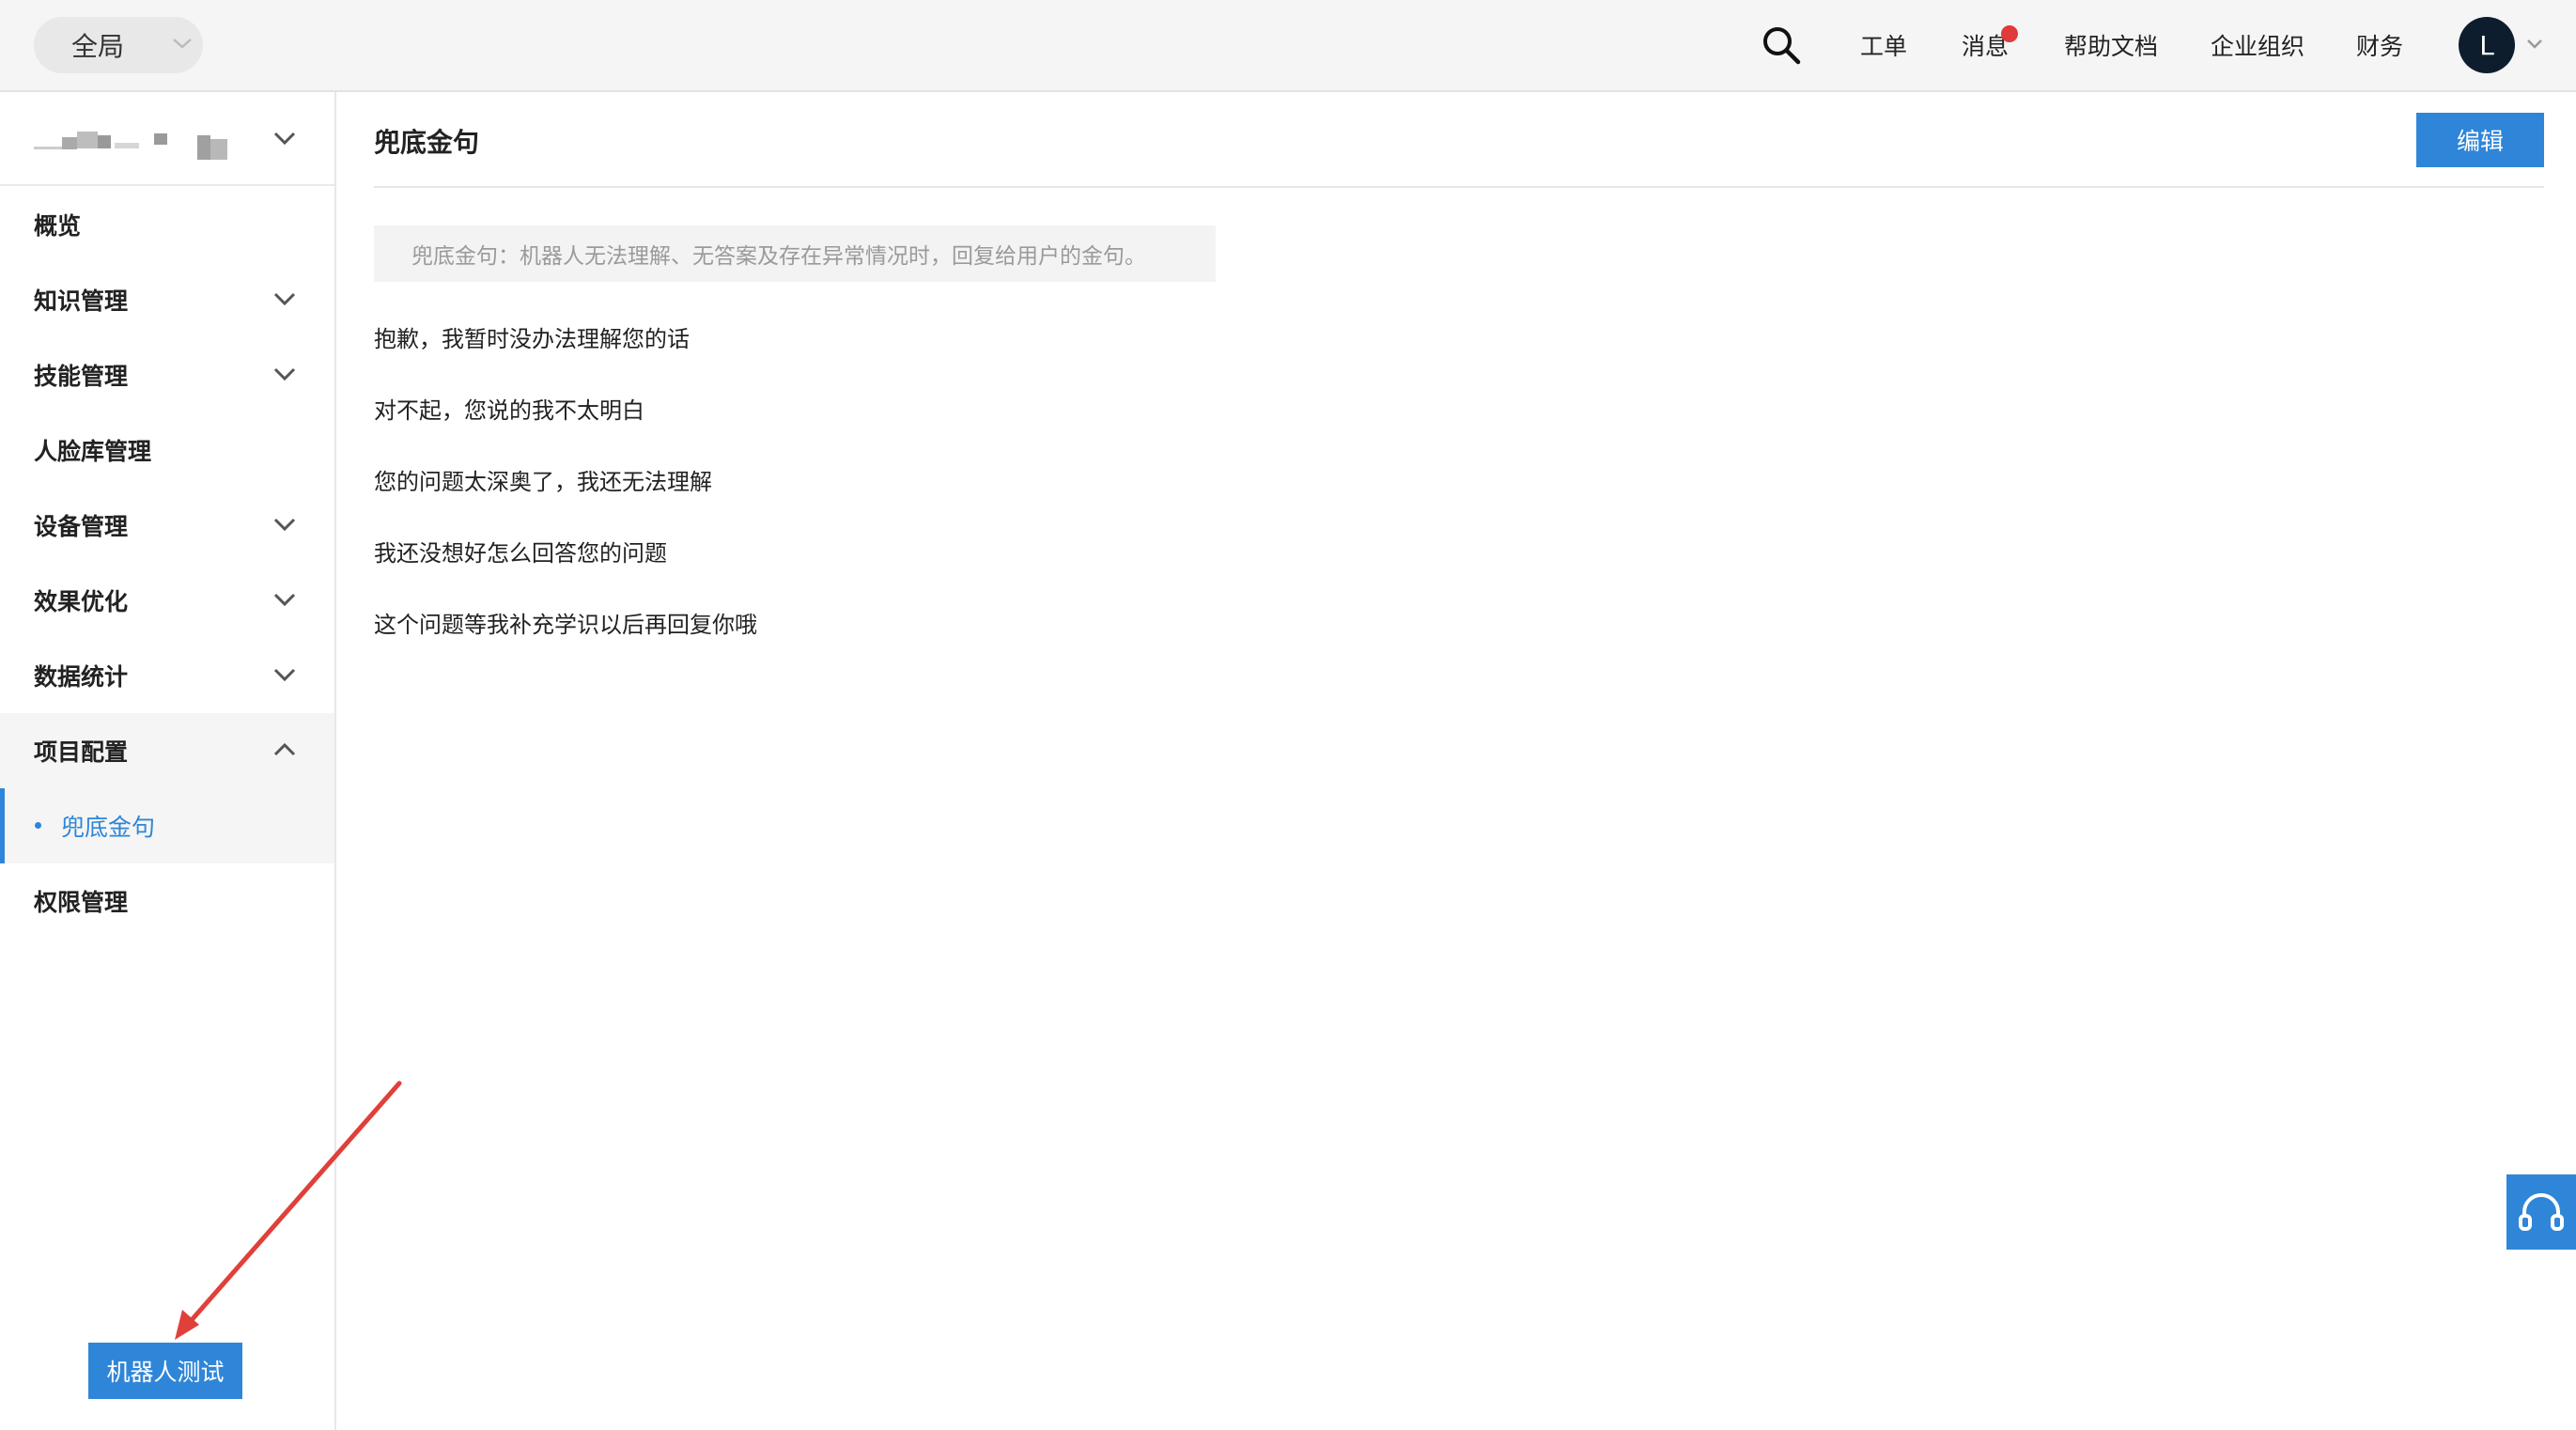  What do you see at coordinates (2010, 33) in the screenshot?
I see `unread-badge` at bounding box center [2010, 33].